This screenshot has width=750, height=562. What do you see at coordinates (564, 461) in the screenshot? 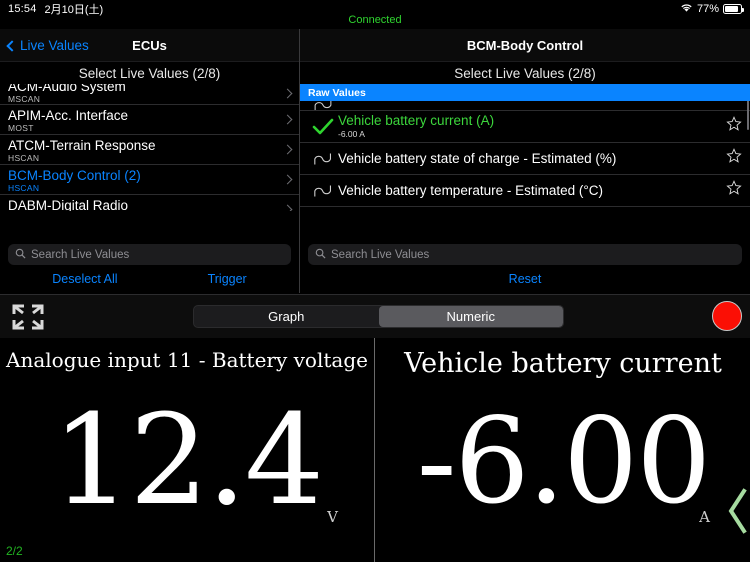
I see `gauge-value: -6.00` at bounding box center [564, 461].